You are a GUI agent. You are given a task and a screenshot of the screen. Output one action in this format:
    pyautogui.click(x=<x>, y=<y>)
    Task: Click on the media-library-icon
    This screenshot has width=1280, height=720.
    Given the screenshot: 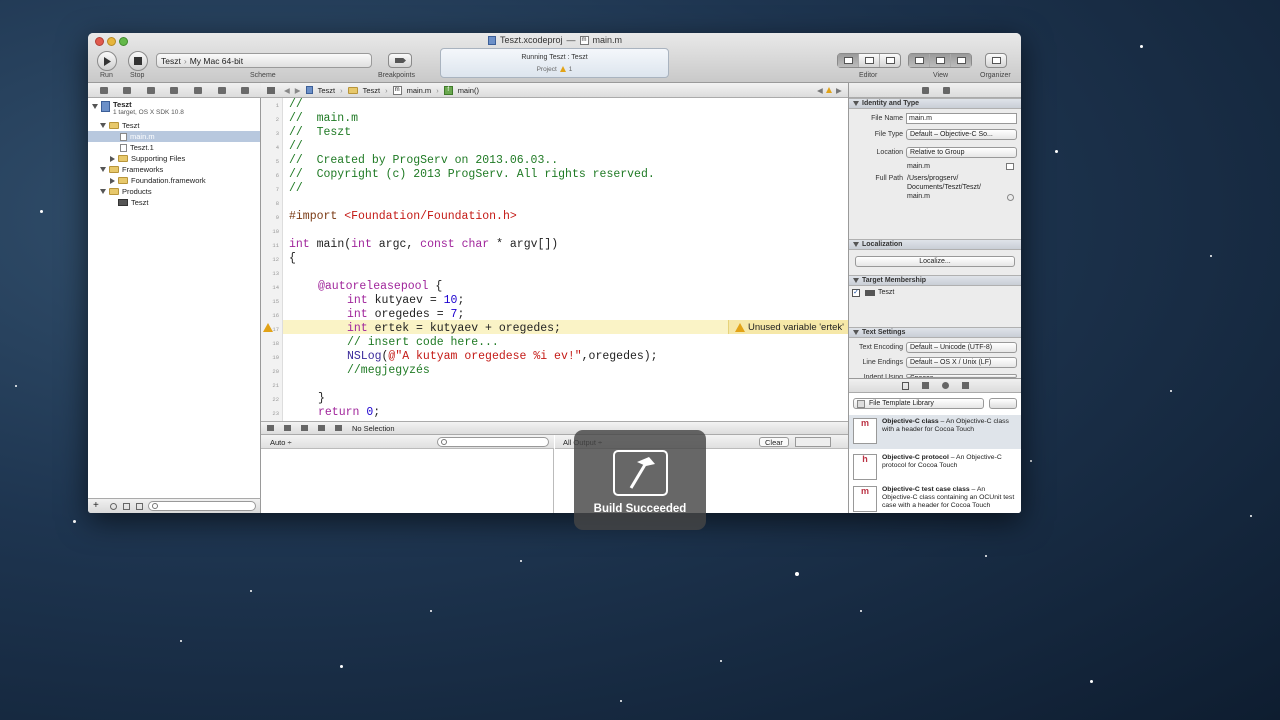 What is the action you would take?
    pyautogui.click(x=965, y=385)
    